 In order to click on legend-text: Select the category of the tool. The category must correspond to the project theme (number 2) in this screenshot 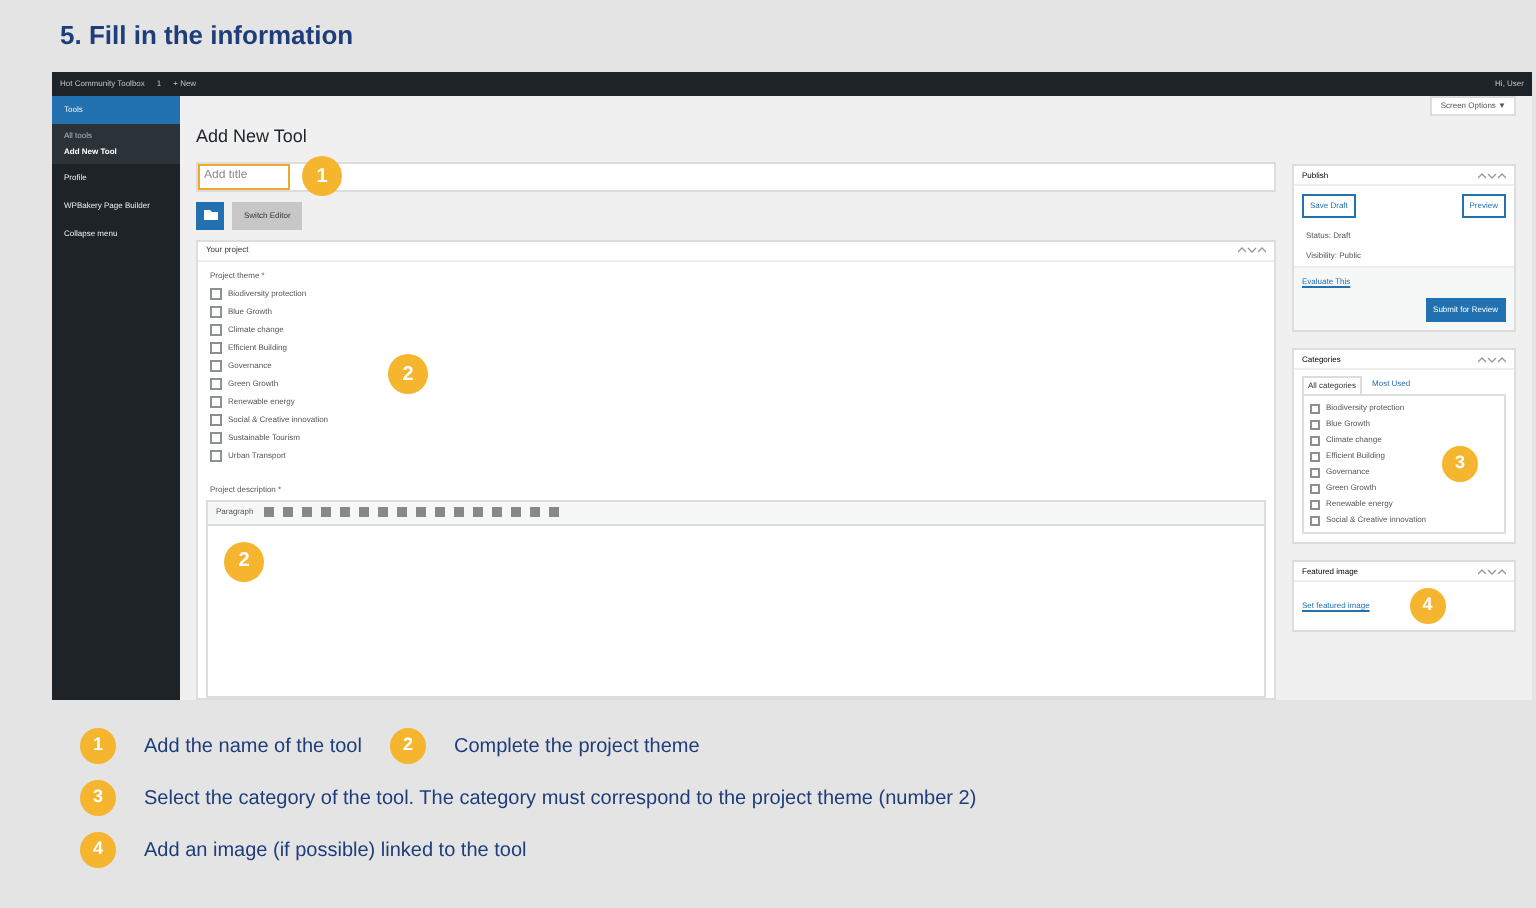, I will do `click(560, 799)`.